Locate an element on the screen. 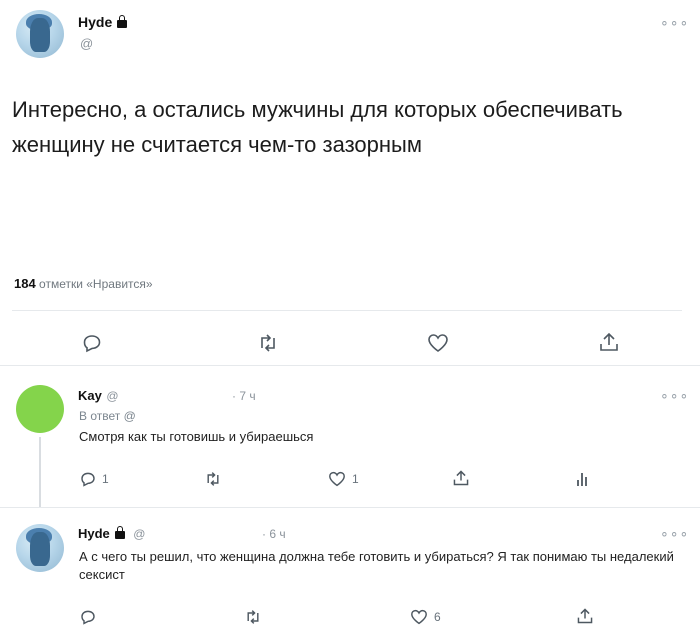 The image size is (700, 635). likes-summary: 184 отметки «Нравится» is located at coordinates (83, 283).